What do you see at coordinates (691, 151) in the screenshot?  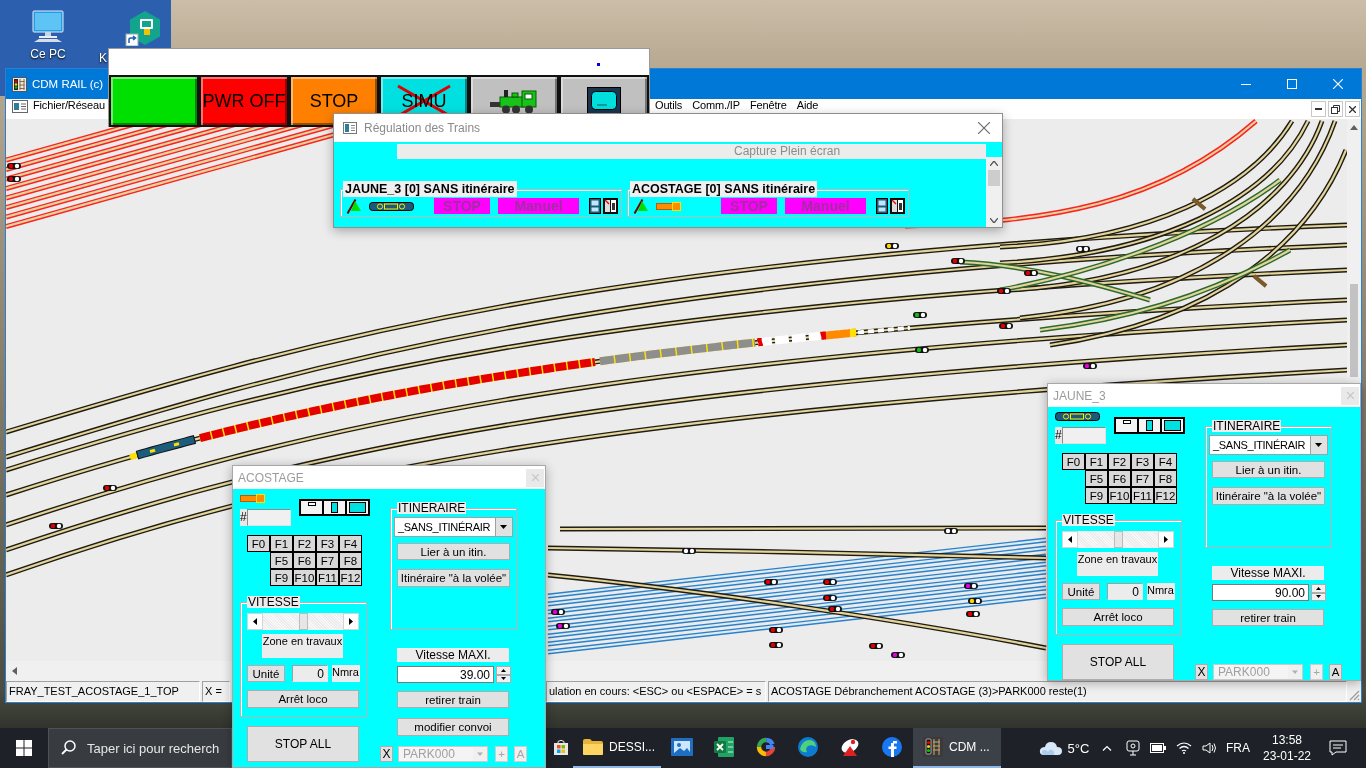 I see `capture-banner: Capture Plein écran` at bounding box center [691, 151].